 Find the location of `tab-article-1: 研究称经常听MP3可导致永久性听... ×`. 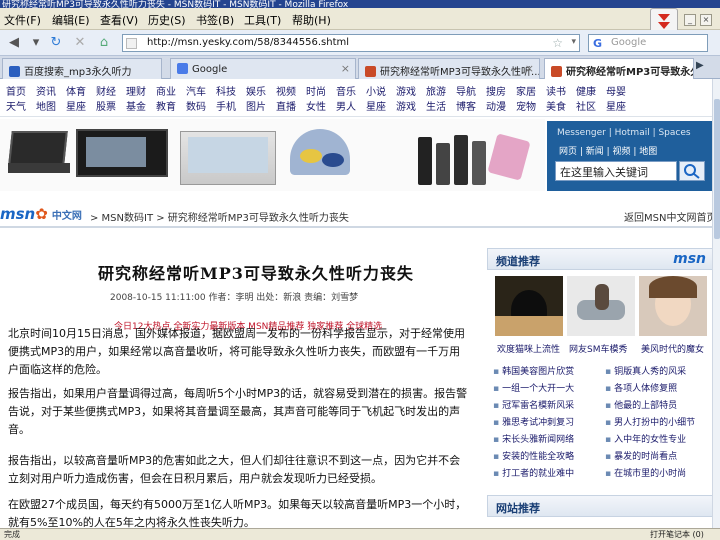

tab-article-1: 研究称经常听MP3可导致永久性听... × is located at coordinates (449, 68).